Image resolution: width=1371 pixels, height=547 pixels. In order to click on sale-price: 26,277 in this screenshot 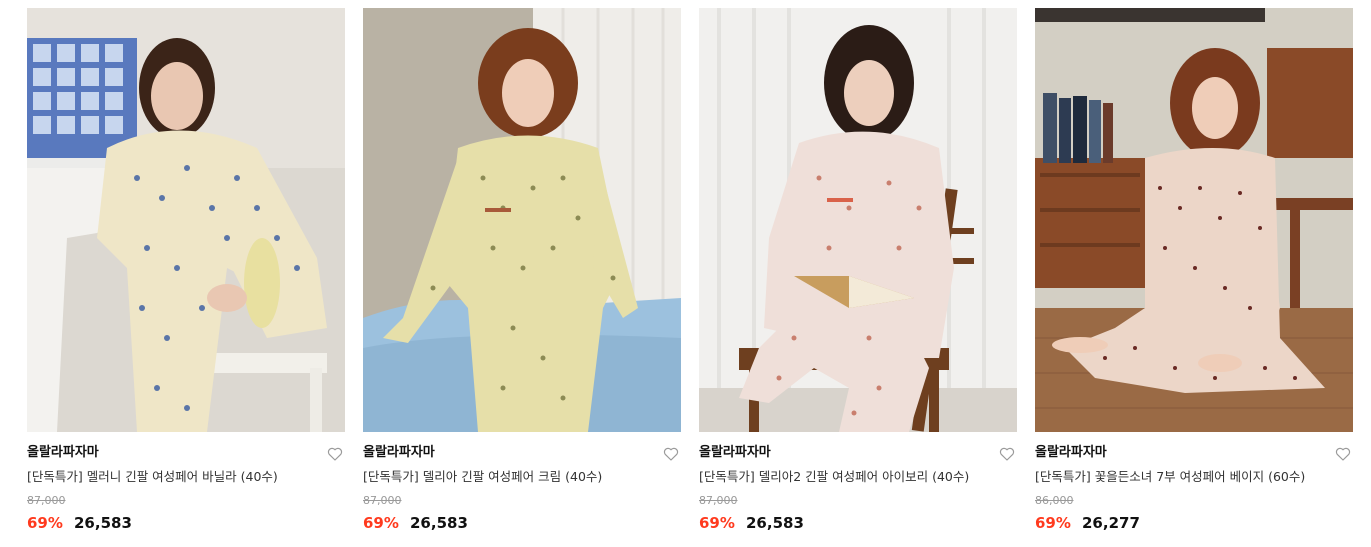, I will do `click(1111, 523)`.